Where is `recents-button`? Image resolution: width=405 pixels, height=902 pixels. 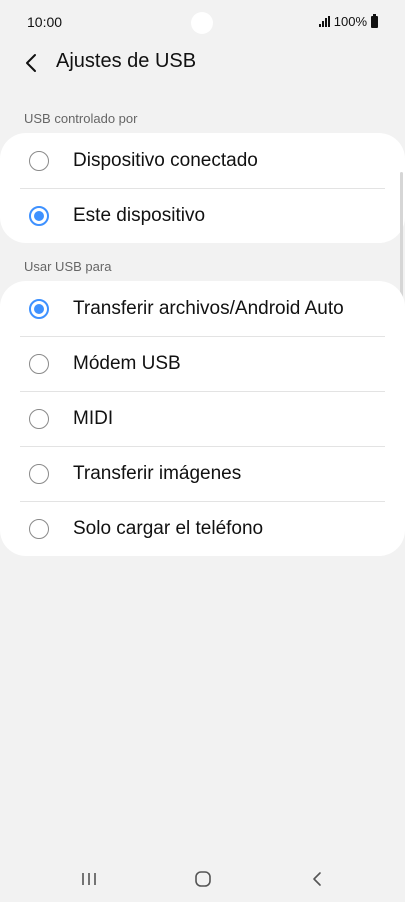
recents-button is located at coordinates (89, 879).